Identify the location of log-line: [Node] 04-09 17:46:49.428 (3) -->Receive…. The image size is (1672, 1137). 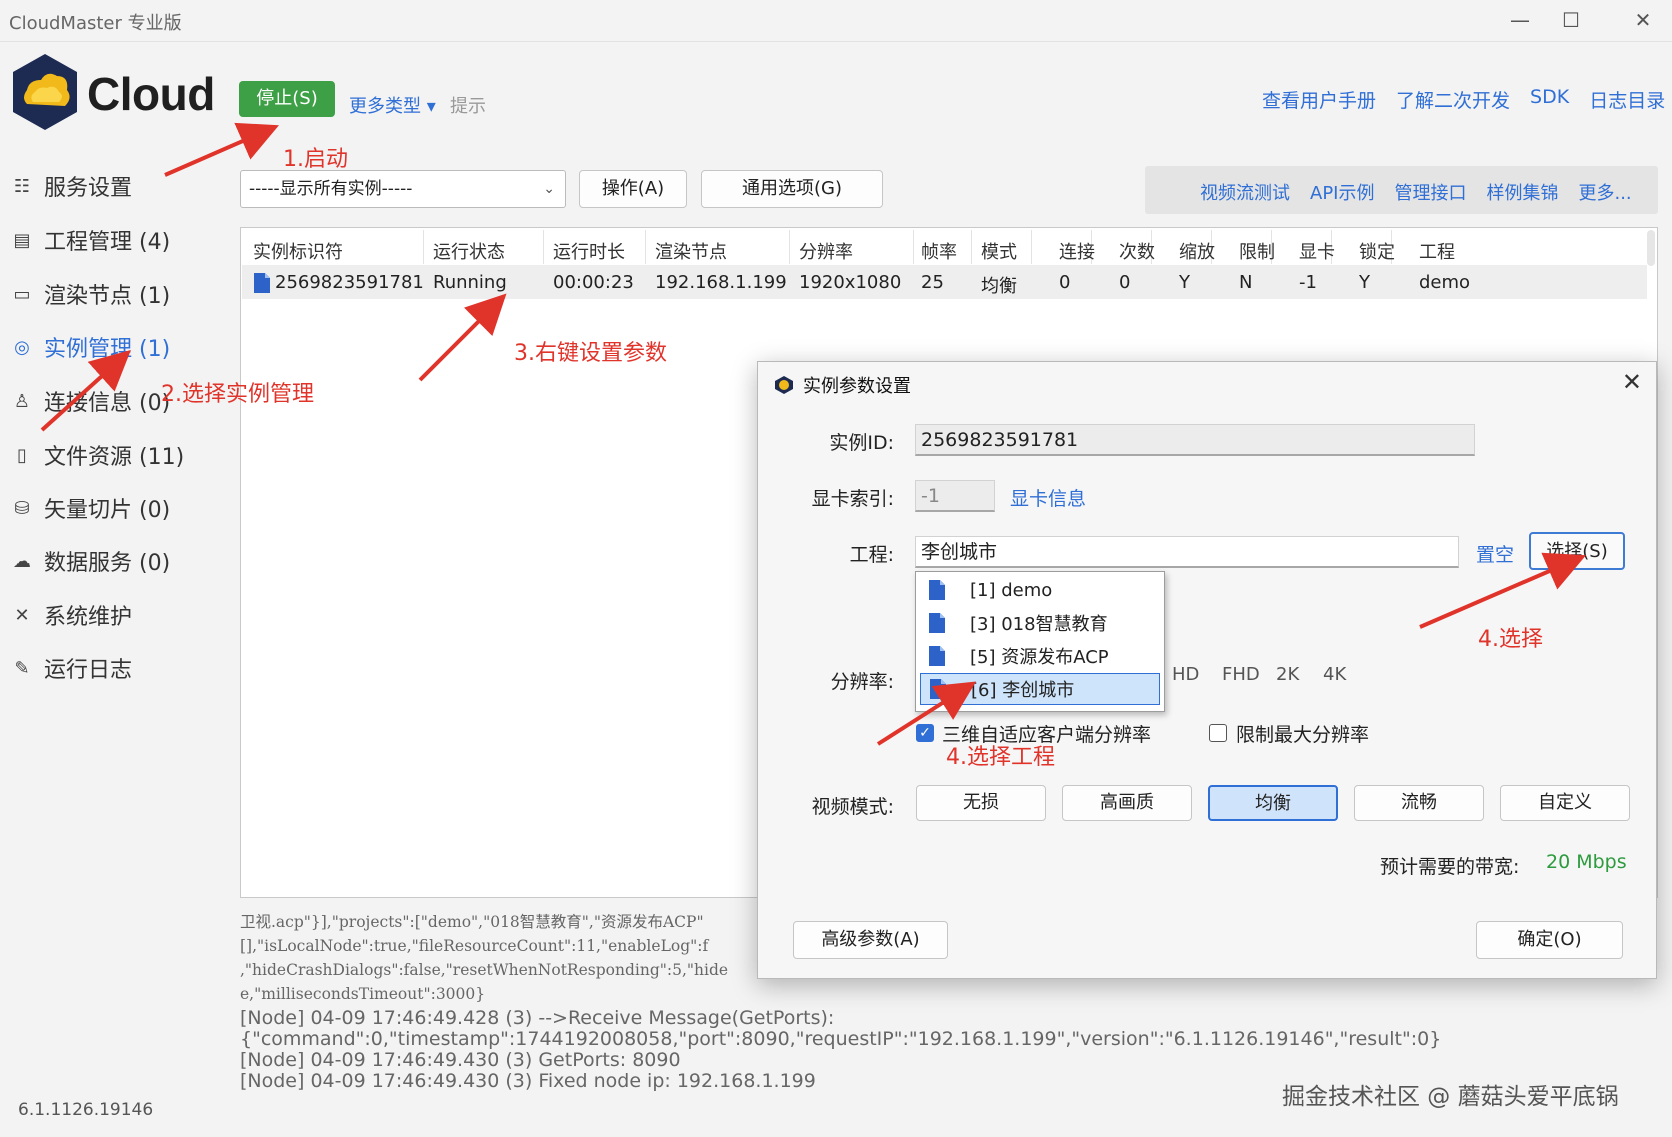
(537, 1018).